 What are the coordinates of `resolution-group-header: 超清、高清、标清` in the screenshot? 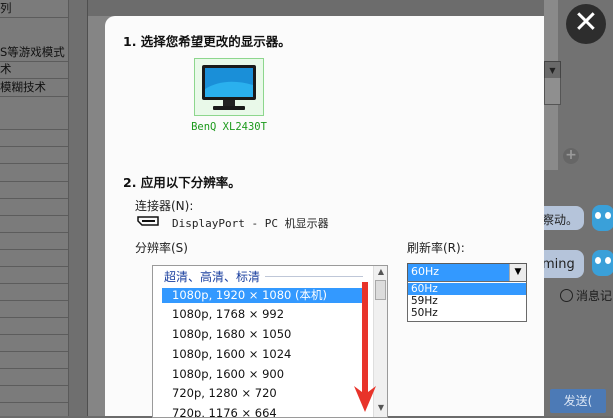 It's located at (212, 277).